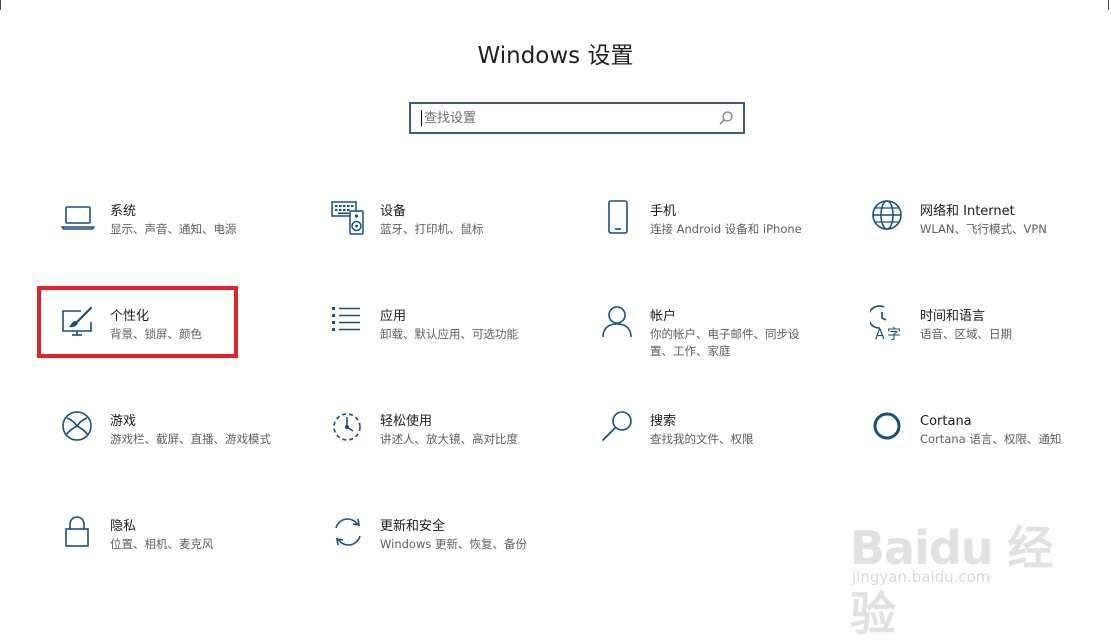 The image size is (1111, 644). Describe the element at coordinates (413, 526) in the screenshot. I see `tile-title: 更新和安全` at that location.